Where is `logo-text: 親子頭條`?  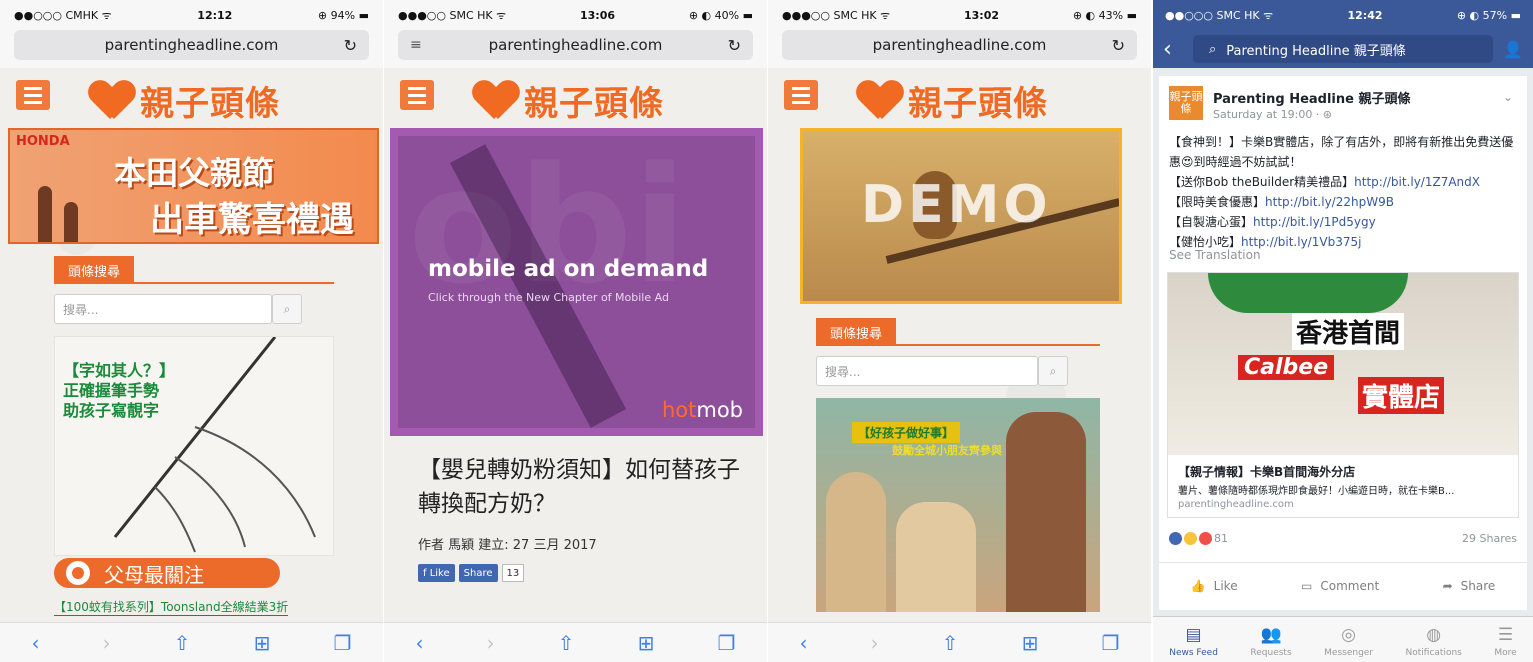 logo-text: 親子頭條 is located at coordinates (210, 104).